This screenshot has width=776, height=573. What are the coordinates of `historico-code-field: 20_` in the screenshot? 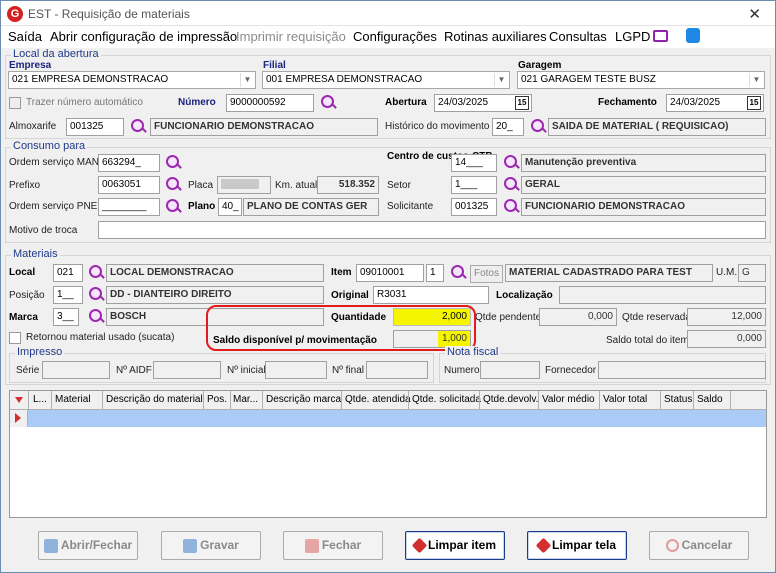 It's located at (508, 127).